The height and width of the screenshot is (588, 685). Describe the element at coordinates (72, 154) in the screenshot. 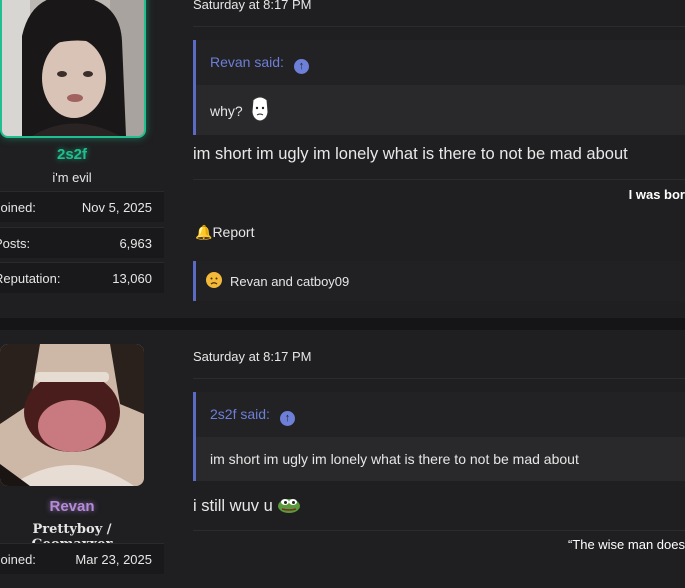

I see `username: 2s2f` at that location.